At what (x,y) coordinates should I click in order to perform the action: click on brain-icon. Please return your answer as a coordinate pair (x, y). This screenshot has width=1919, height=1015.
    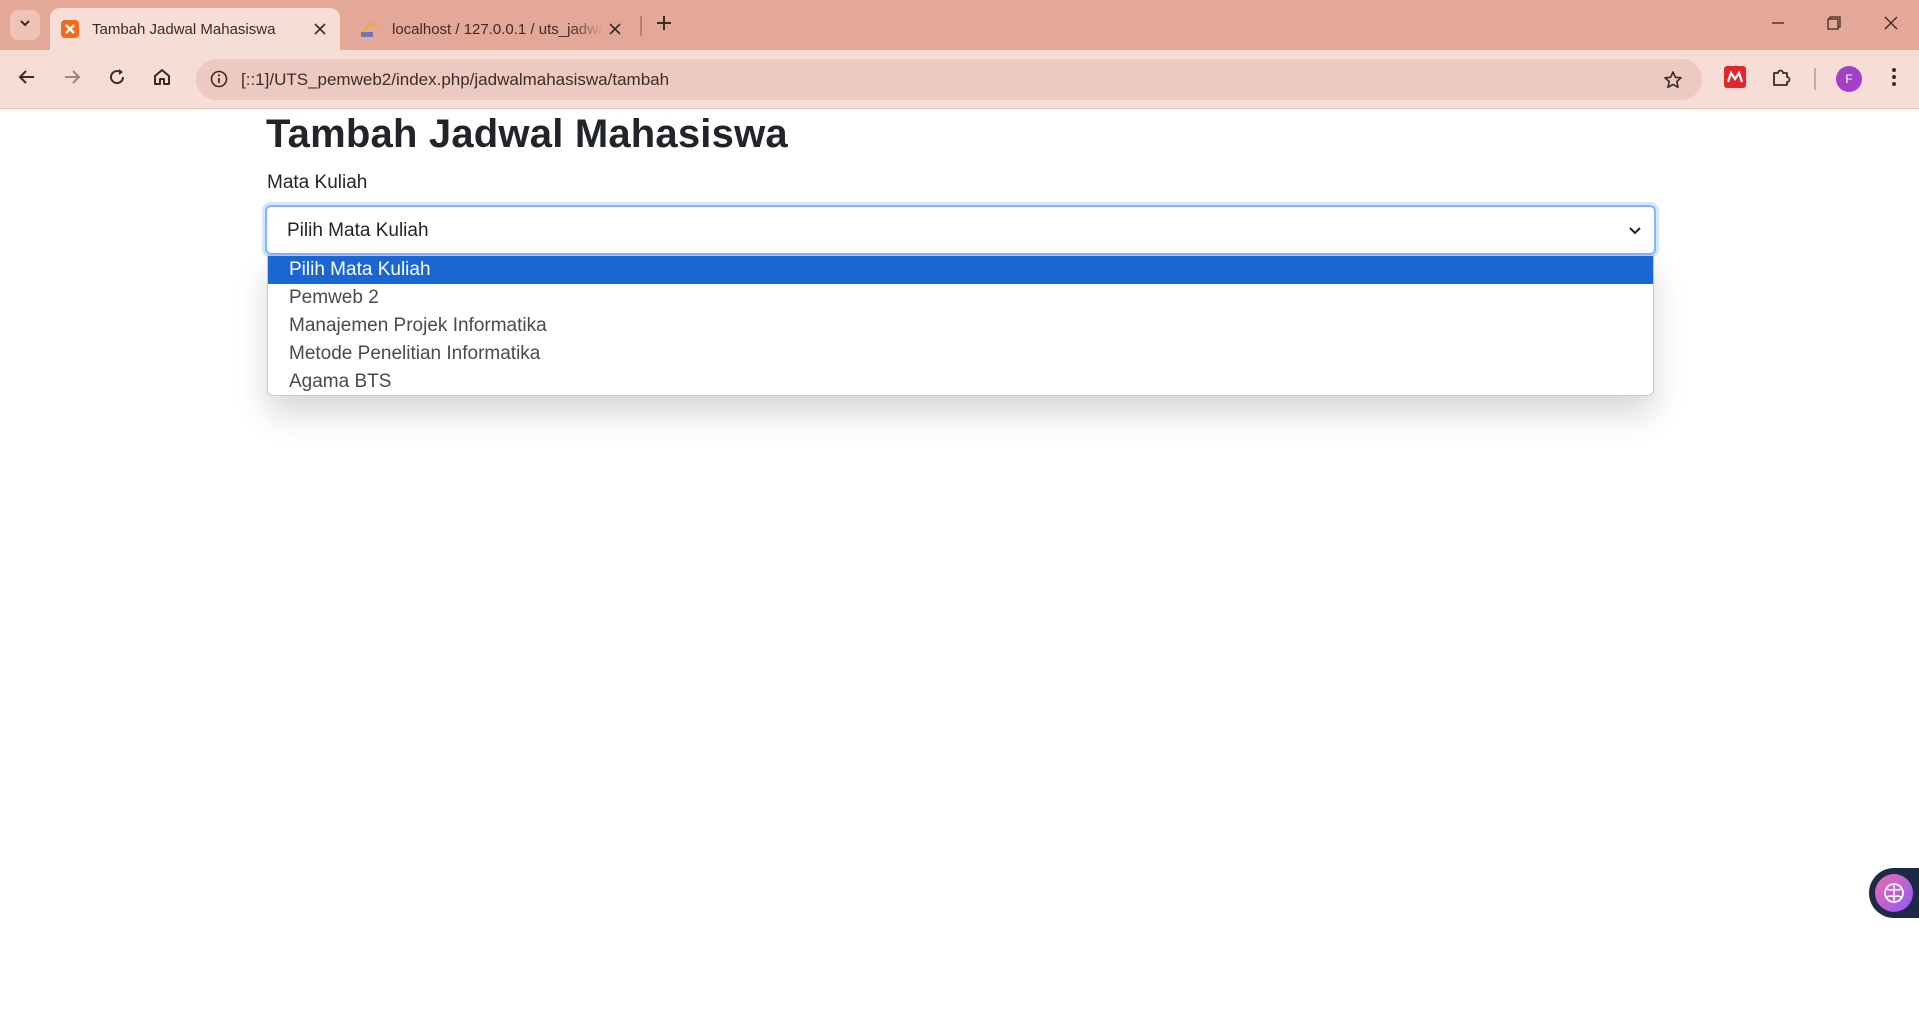
    Looking at the image, I should click on (1894, 893).